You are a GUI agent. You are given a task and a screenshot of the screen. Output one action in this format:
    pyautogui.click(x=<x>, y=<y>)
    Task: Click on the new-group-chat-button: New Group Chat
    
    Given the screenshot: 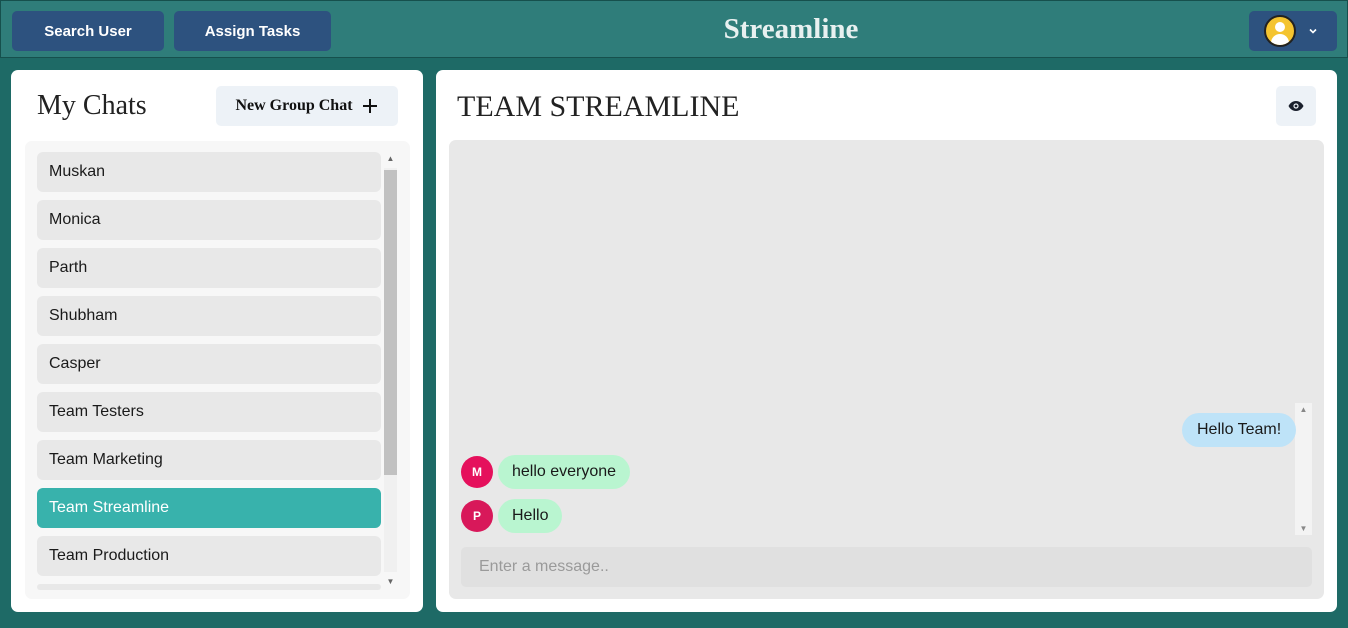 What is the action you would take?
    pyautogui.click(x=307, y=106)
    